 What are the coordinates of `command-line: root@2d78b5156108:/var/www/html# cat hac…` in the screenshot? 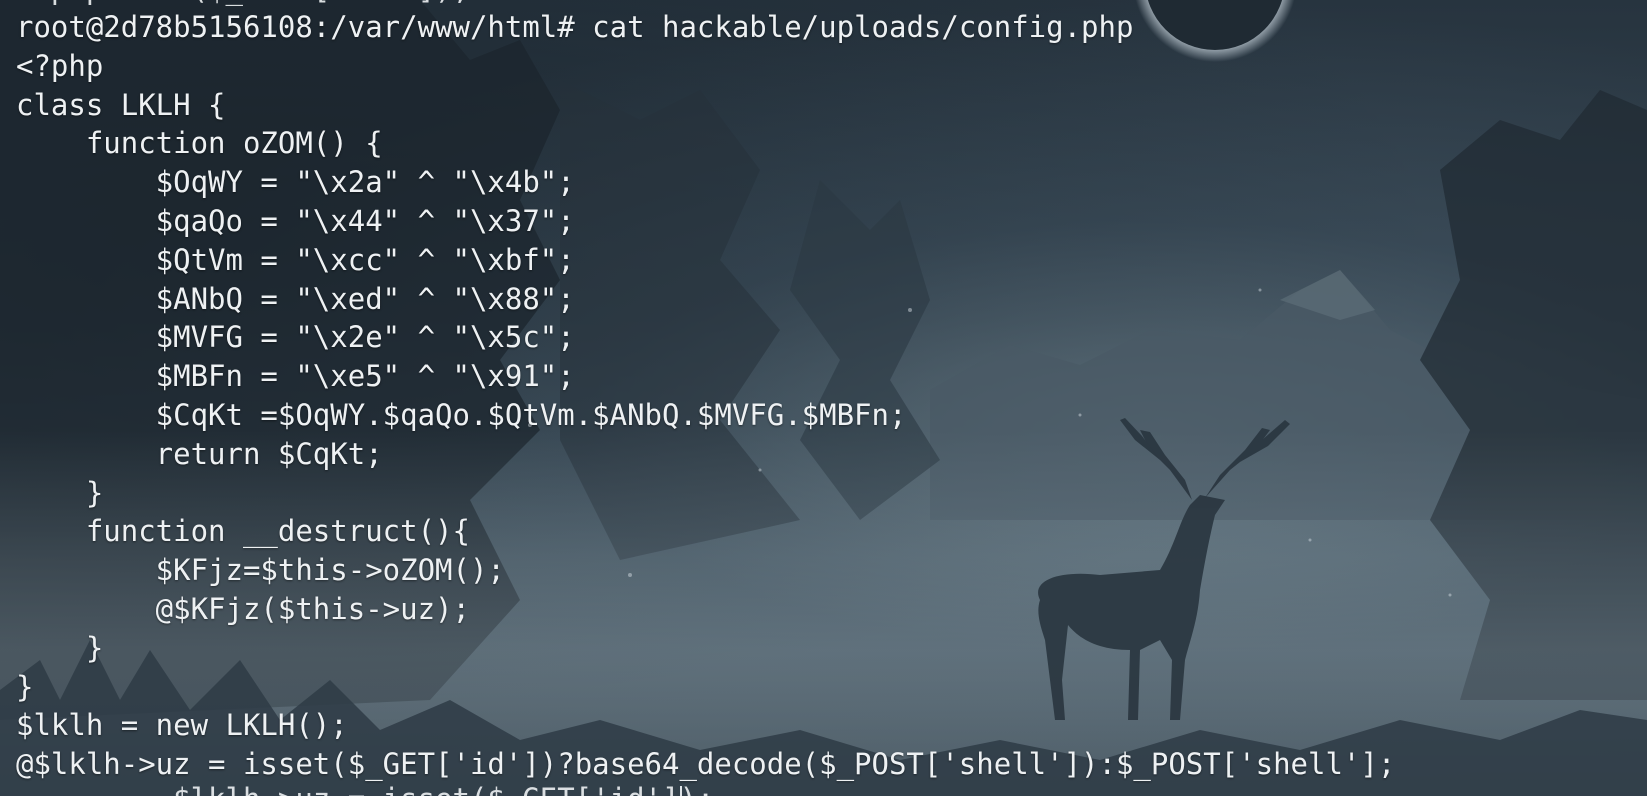 It's located at (705, 27).